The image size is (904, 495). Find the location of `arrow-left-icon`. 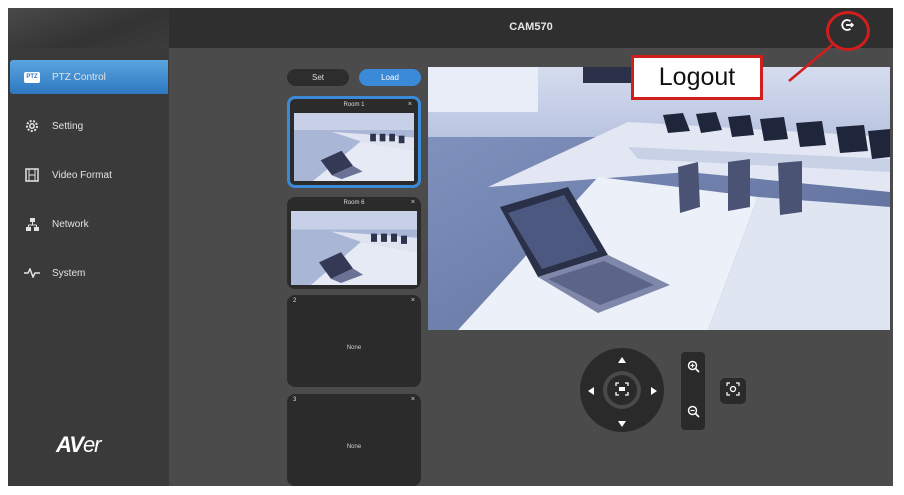

arrow-left-icon is located at coordinates (591, 391).